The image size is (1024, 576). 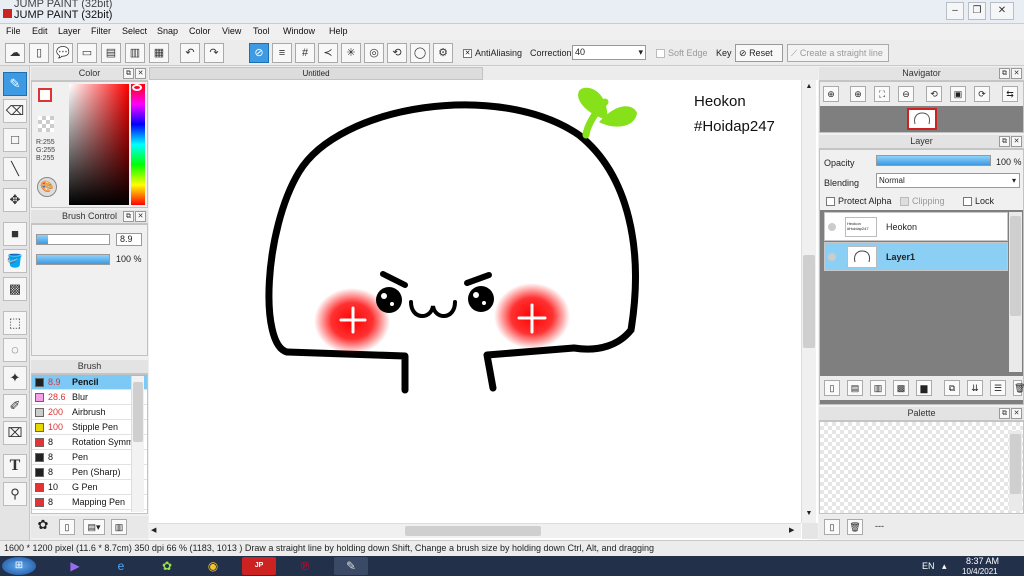 What do you see at coordinates (906, 94) in the screenshot?
I see `zoom-out-icon: ⊖` at bounding box center [906, 94].